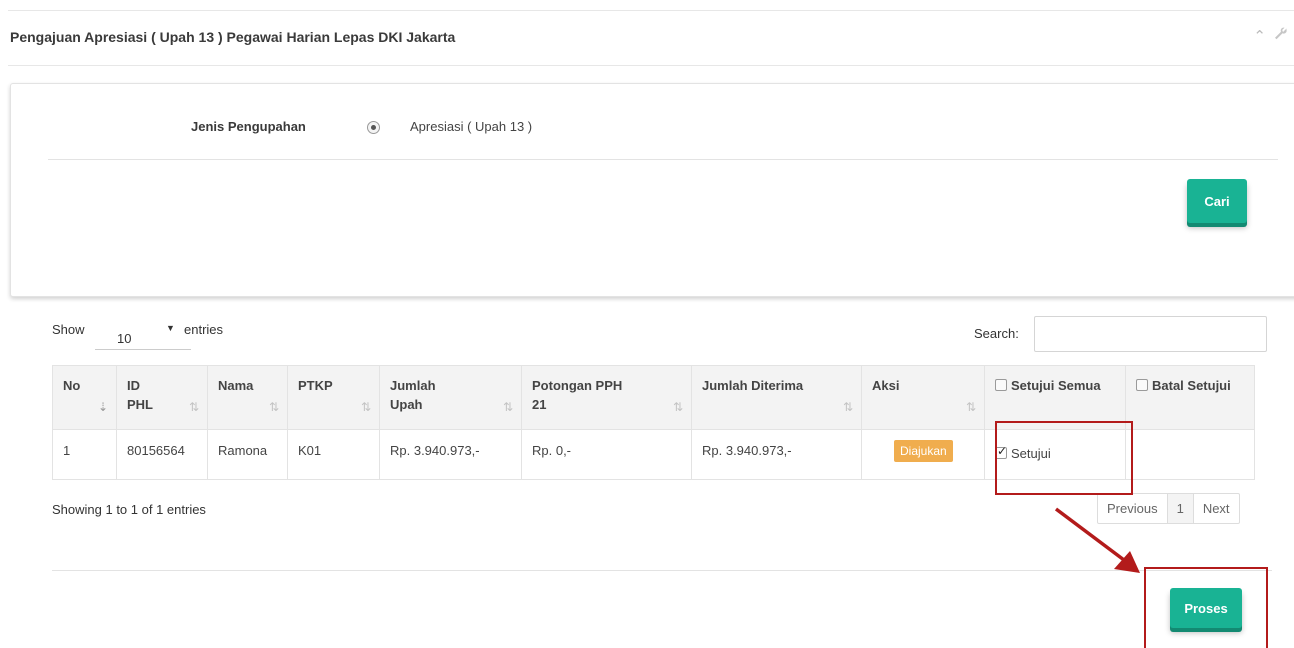  What do you see at coordinates (1190, 397) in the screenshot?
I see `header-batal-setujui: Batal Setujui` at bounding box center [1190, 397].